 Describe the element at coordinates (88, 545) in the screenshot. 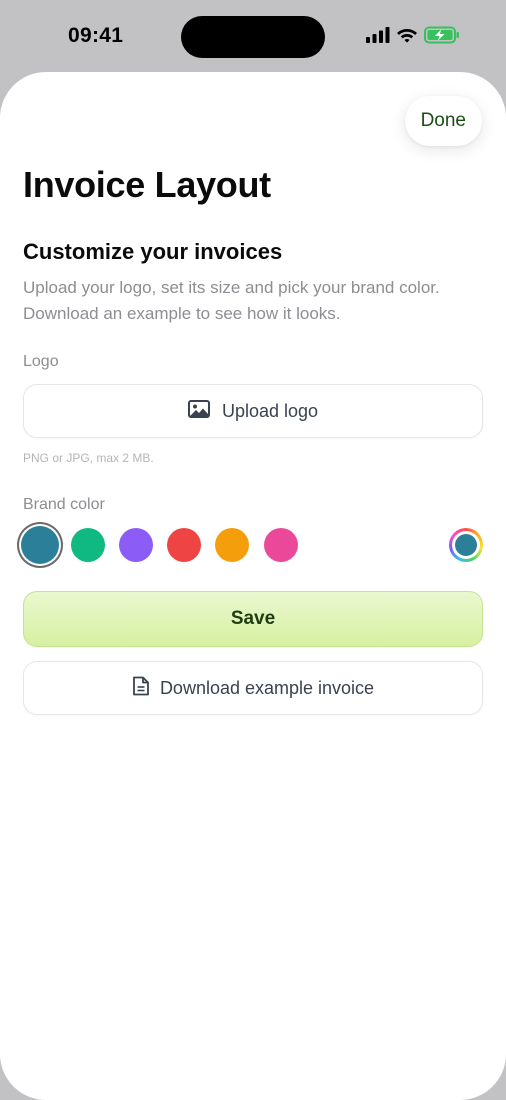

I see `swatch-green` at that location.